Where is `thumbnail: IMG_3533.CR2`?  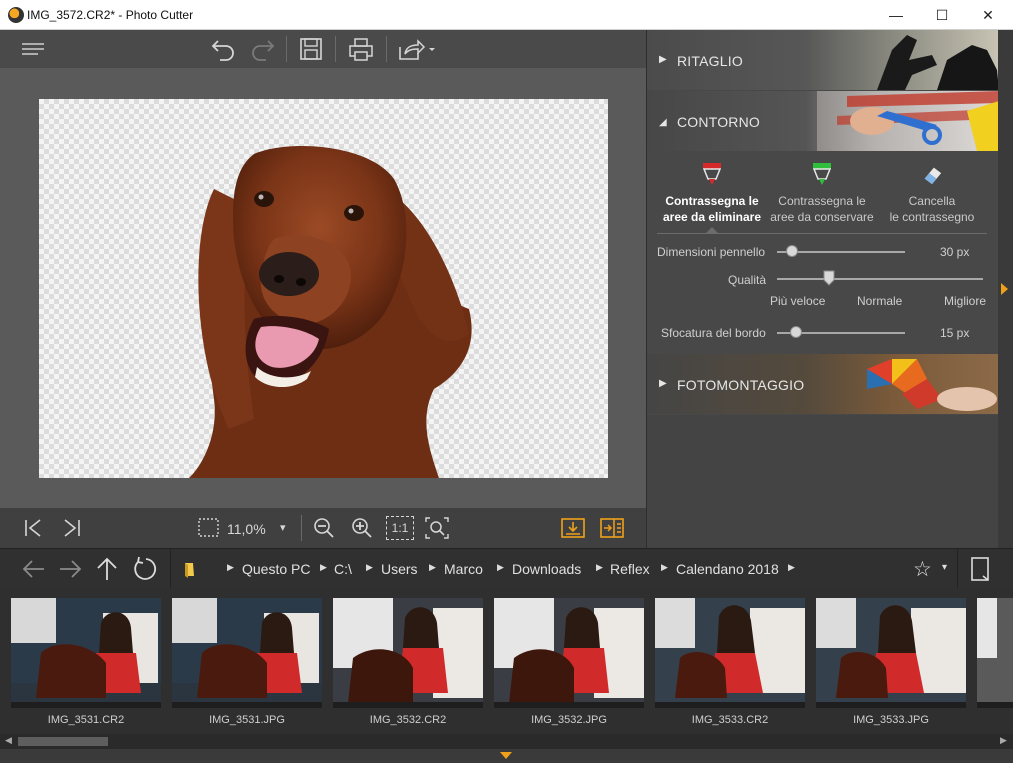
thumbnail: IMG_3533.CR2 is located at coordinates (730, 662).